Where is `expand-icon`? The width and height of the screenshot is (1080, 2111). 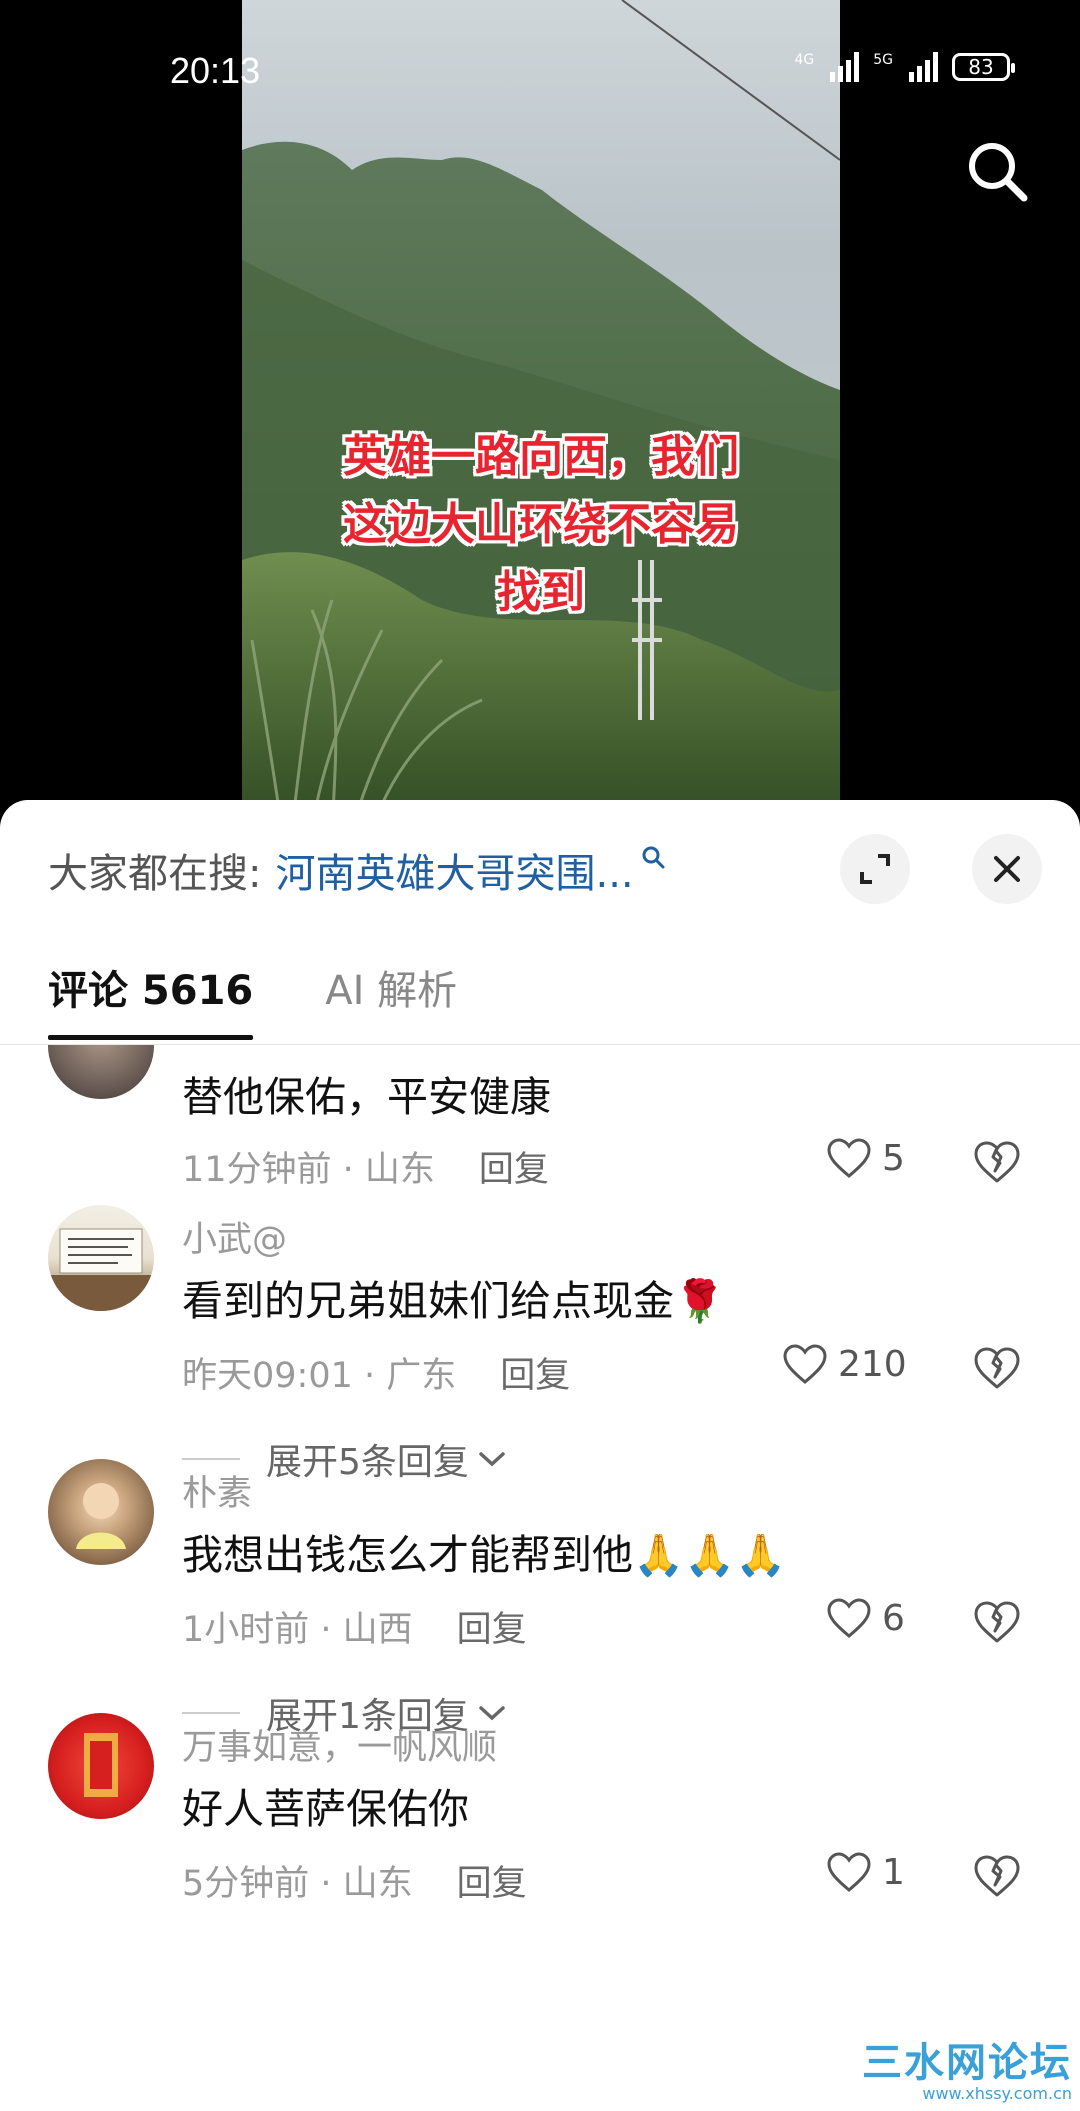 expand-icon is located at coordinates (875, 869).